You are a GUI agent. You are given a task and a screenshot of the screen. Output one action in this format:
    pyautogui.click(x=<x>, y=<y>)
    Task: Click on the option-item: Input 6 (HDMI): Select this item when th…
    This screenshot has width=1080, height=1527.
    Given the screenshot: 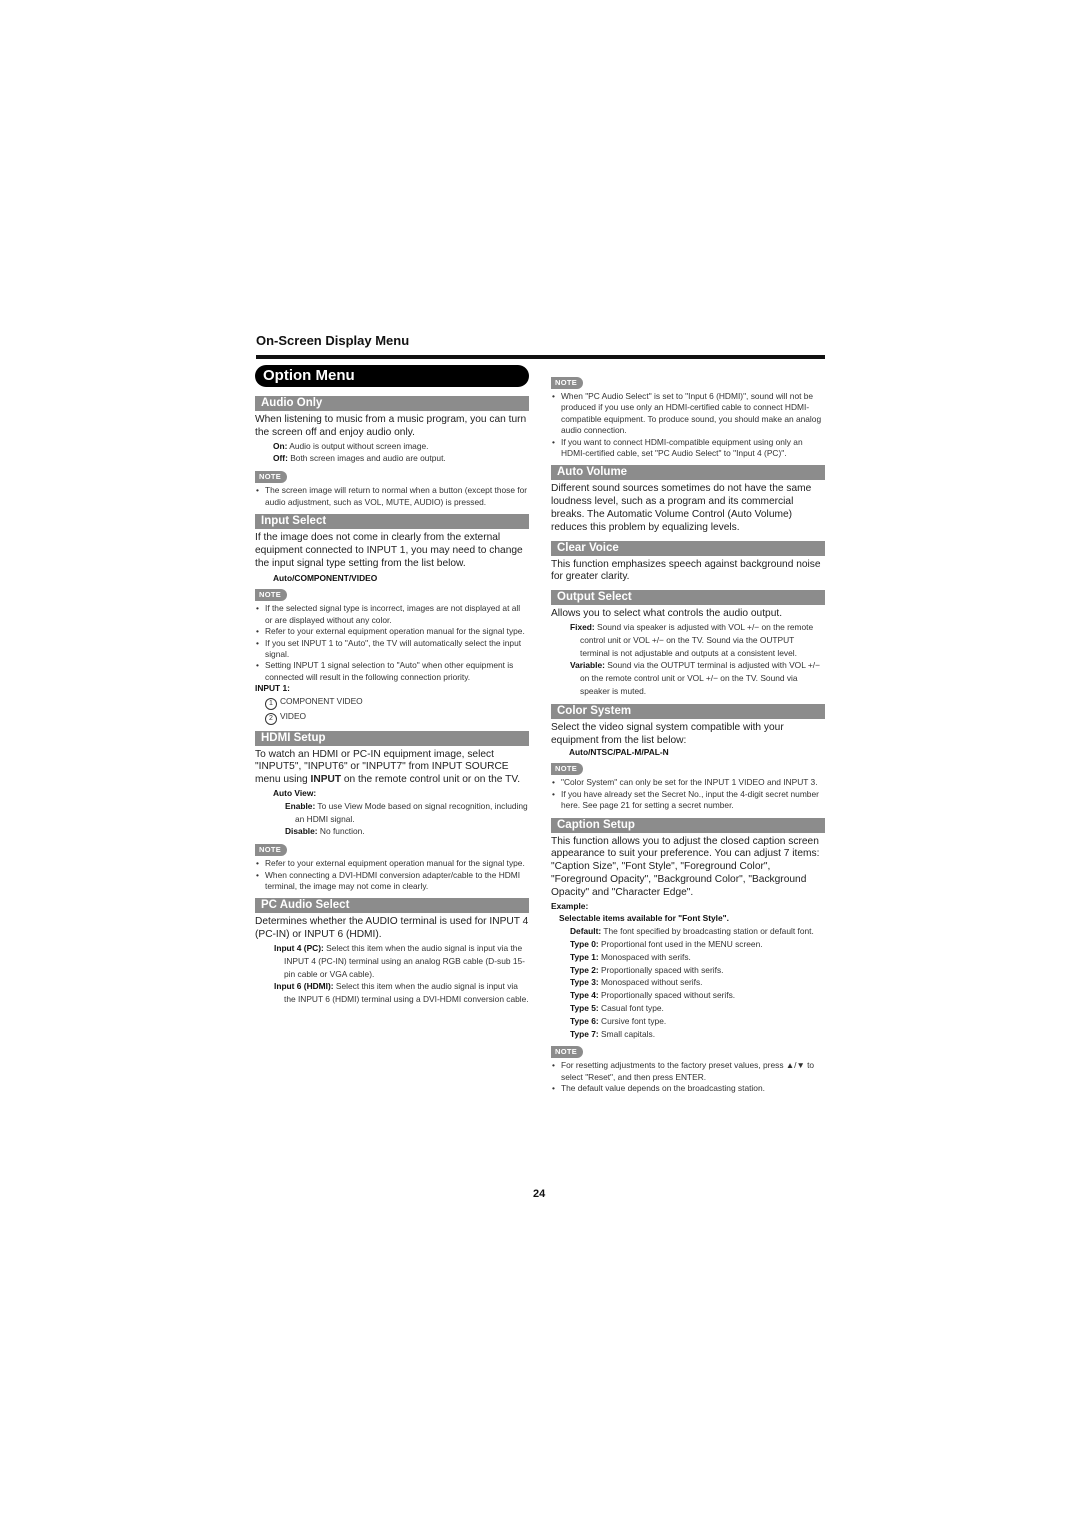 What is the action you would take?
    pyautogui.click(x=401, y=993)
    